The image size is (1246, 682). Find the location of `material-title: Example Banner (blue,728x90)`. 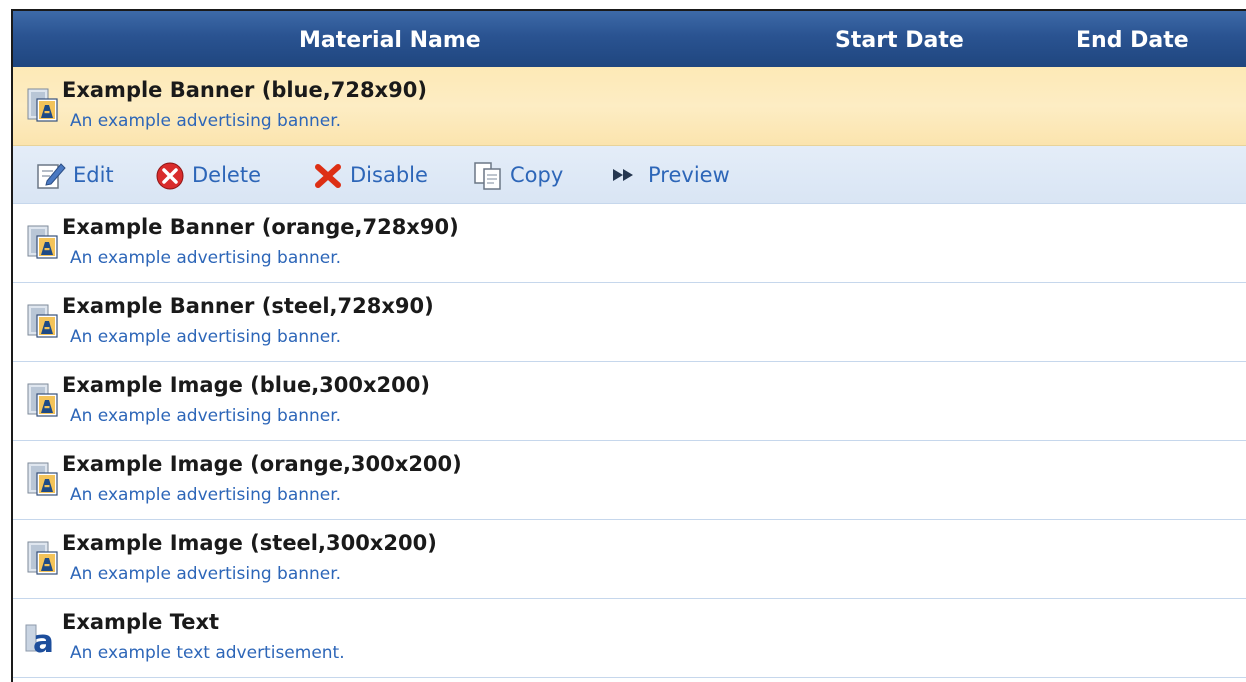

material-title: Example Banner (blue,728x90) is located at coordinates (244, 90).